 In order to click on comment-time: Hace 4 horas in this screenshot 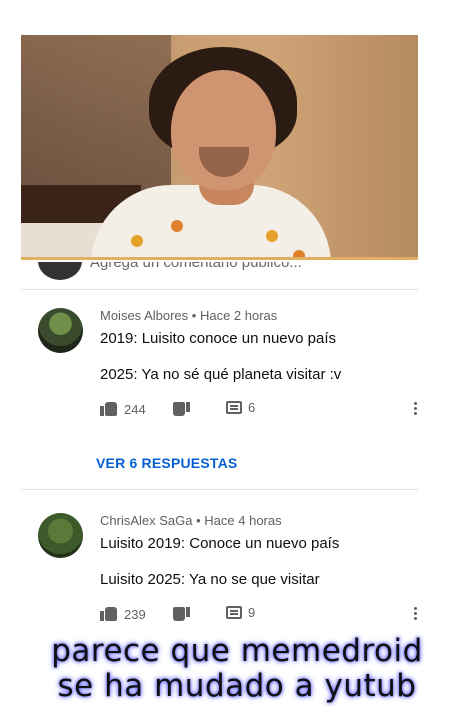, I will do `click(243, 520)`.